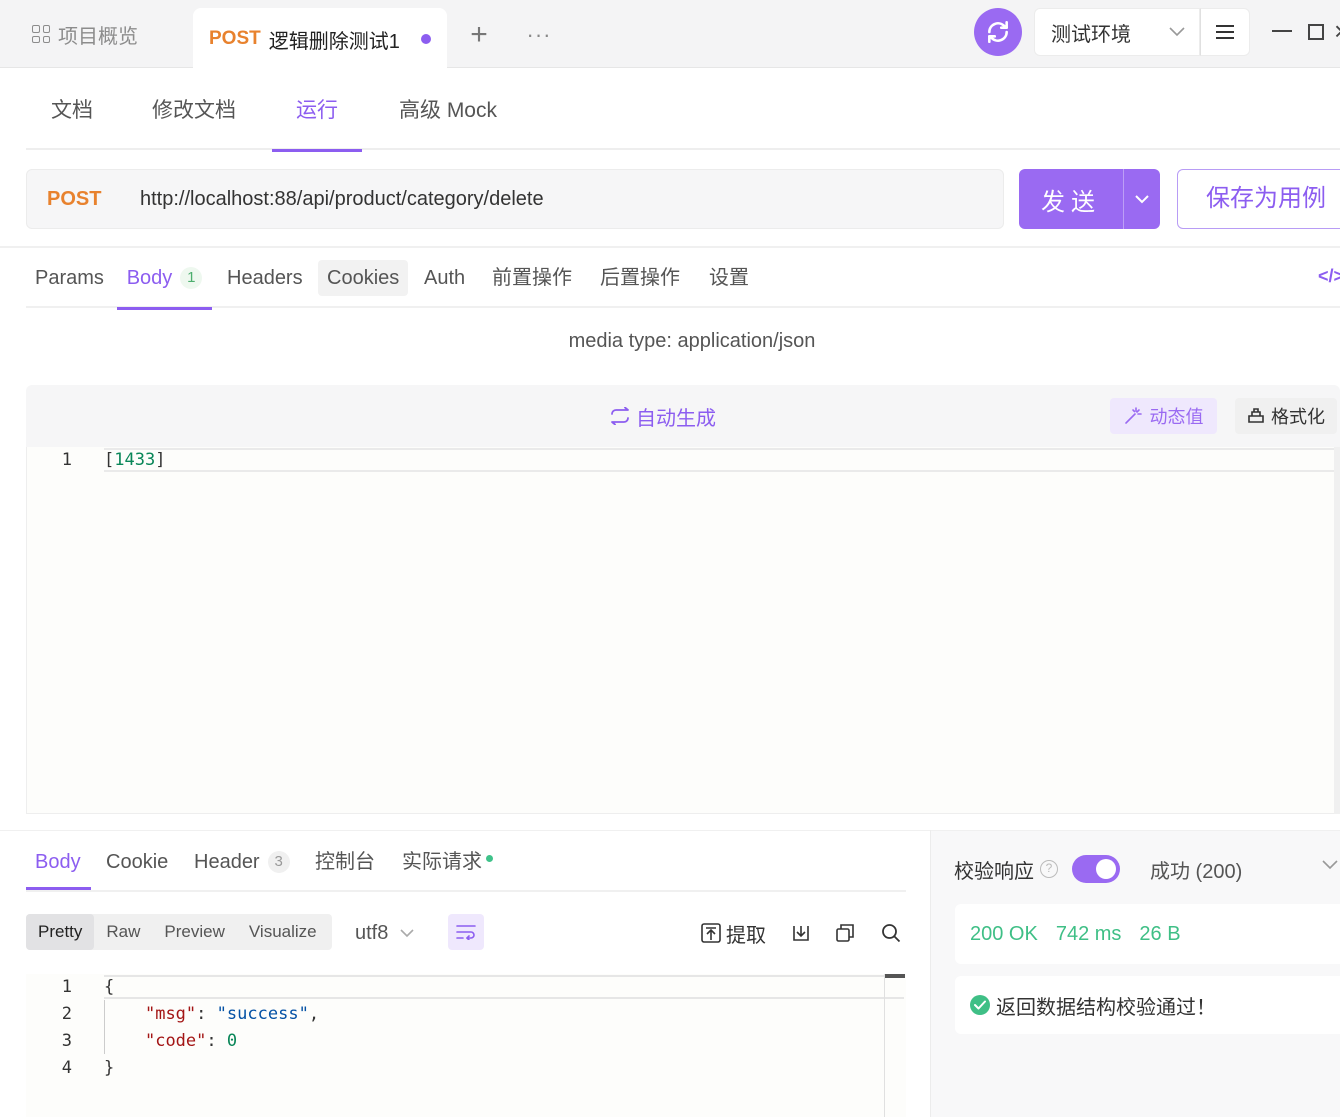  What do you see at coordinates (894, 1045) in the screenshot?
I see `response-scrollbar` at bounding box center [894, 1045].